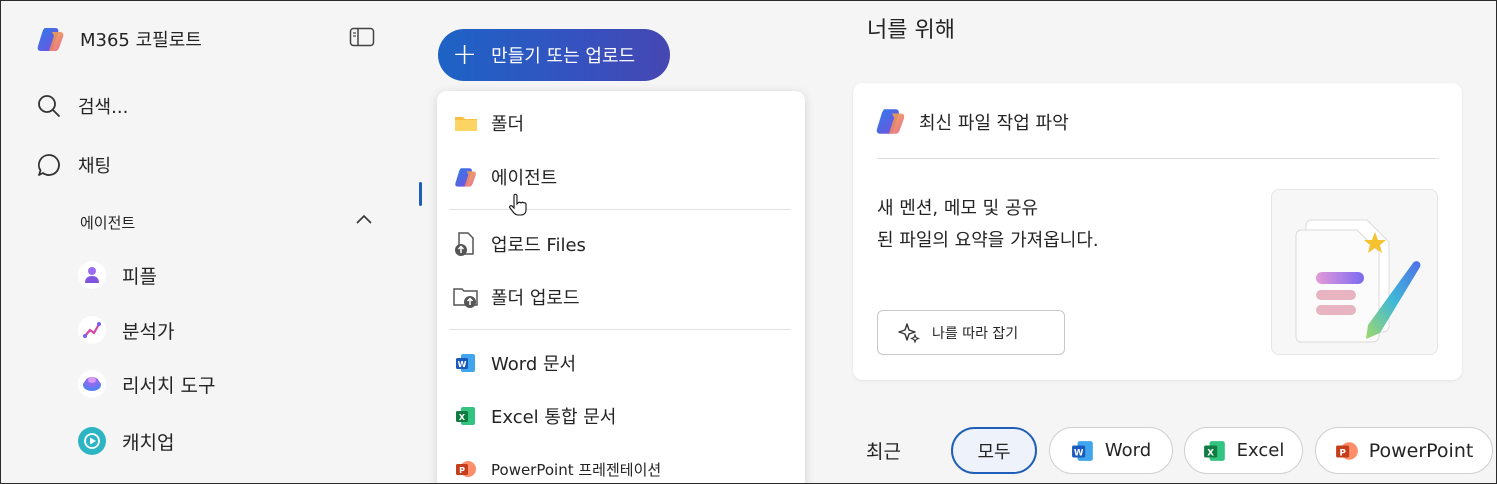 The image size is (1497, 484). Describe the element at coordinates (117, 275) in the screenshot. I see `agent-item-people: 피플` at that location.